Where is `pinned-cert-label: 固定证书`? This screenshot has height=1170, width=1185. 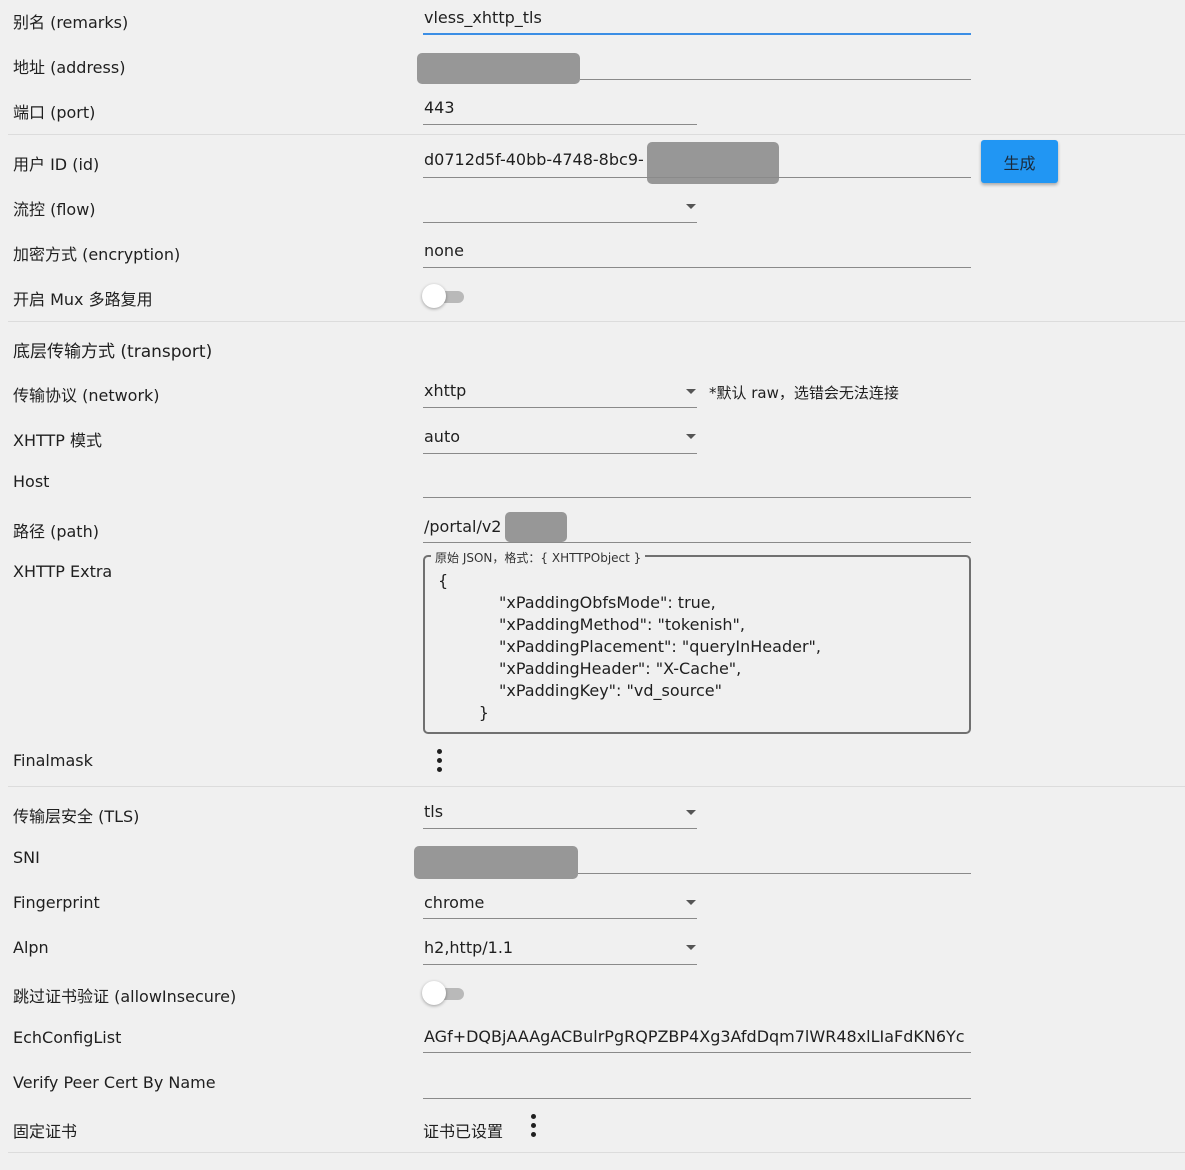
pinned-cert-label: 固定证书 is located at coordinates (45, 1131).